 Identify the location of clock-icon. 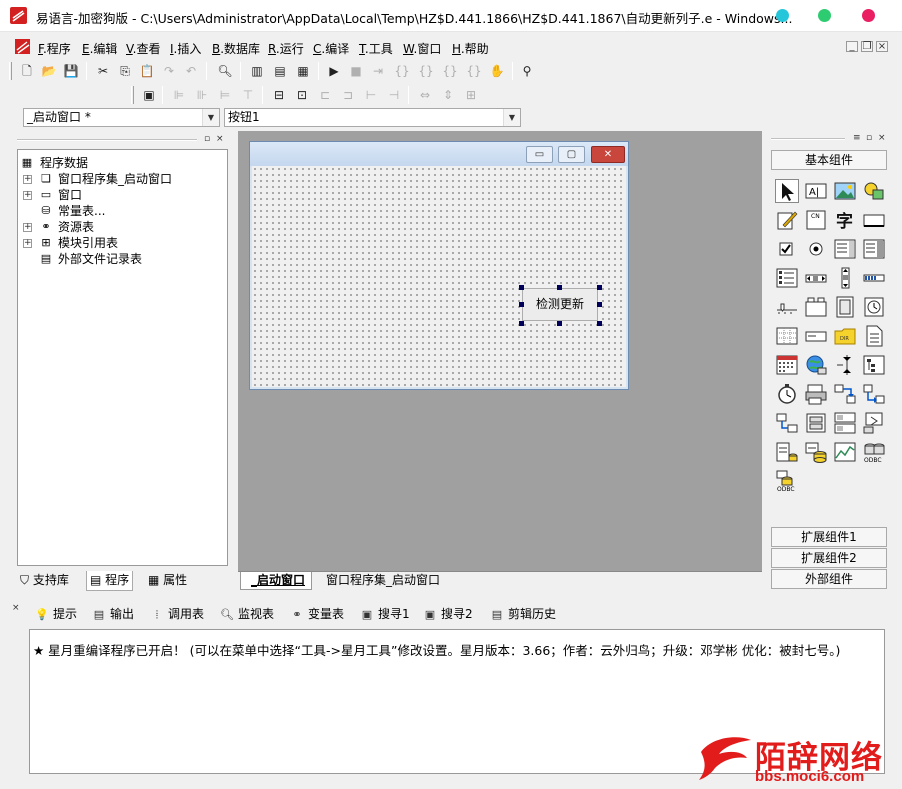
(874, 307).